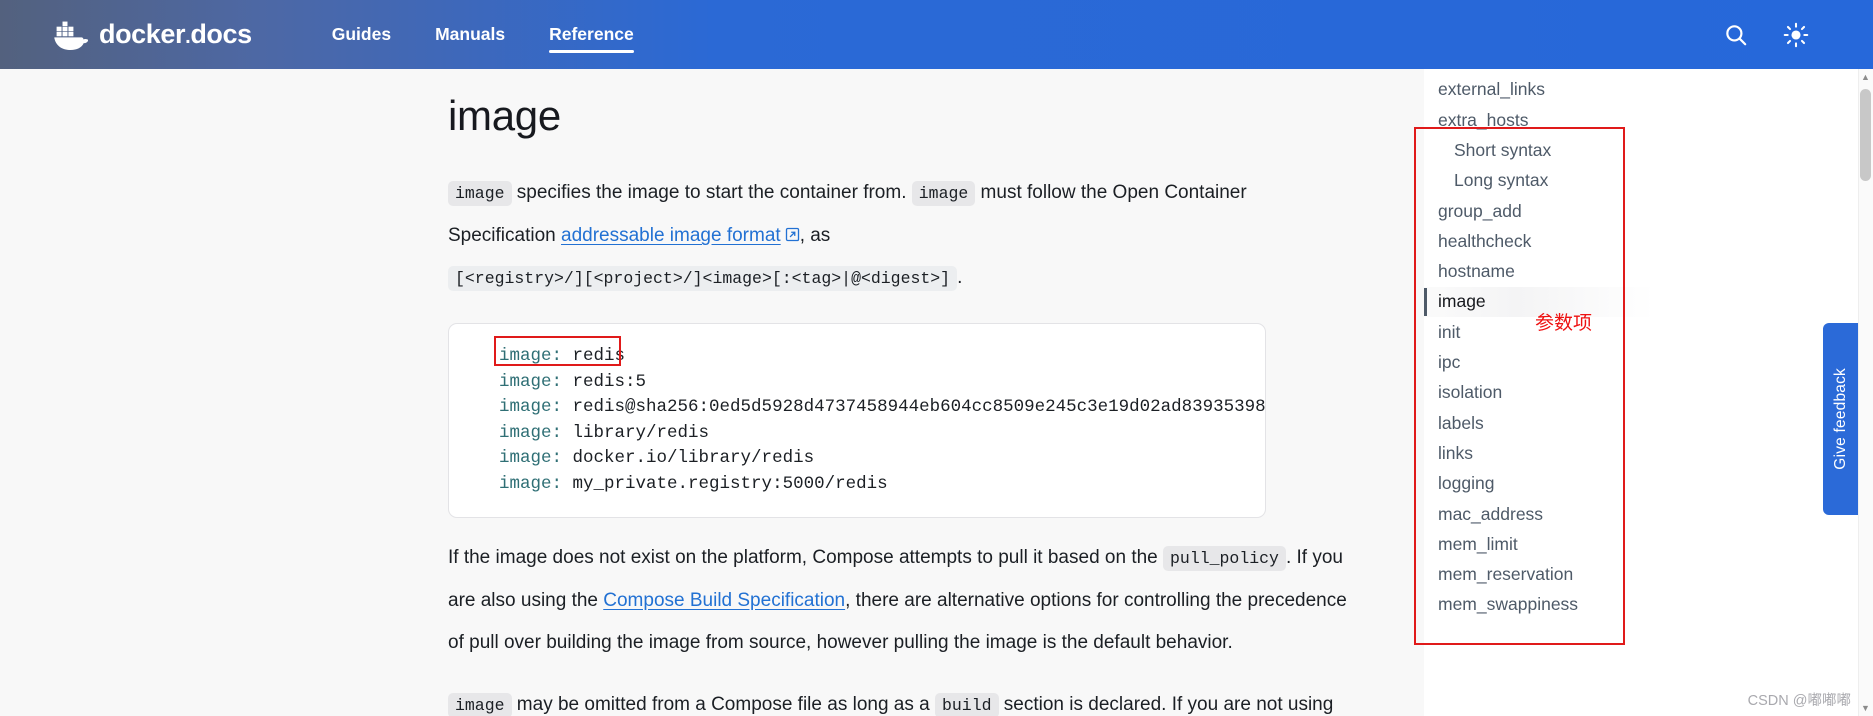 The height and width of the screenshot is (716, 1873). I want to click on scroll-down-arrow: ▼, so click(1865, 708).